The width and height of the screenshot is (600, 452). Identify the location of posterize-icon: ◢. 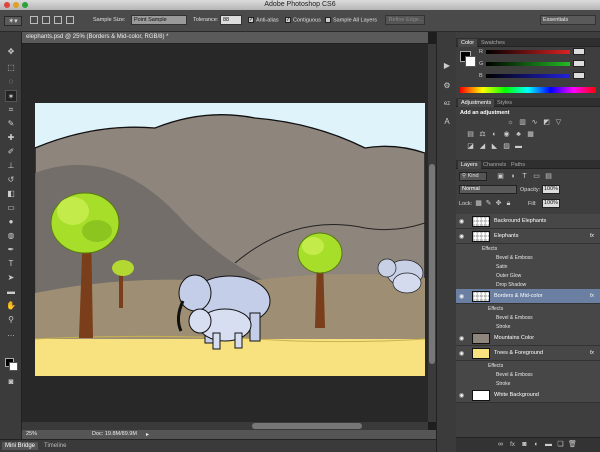
(482, 147).